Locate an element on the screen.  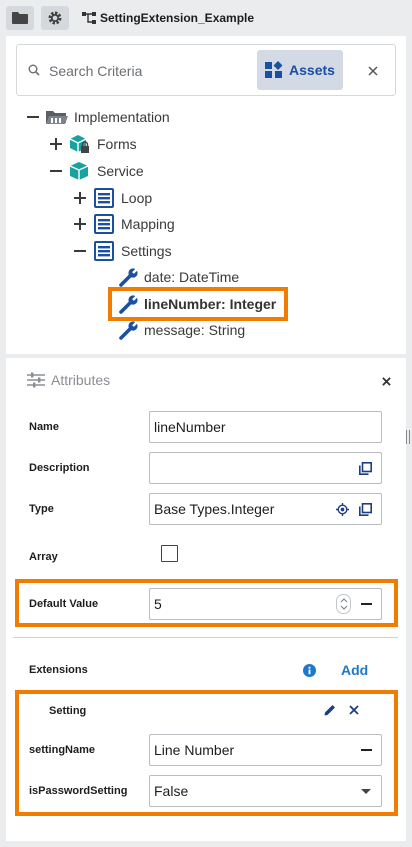
assets-label: Assets is located at coordinates (312, 70).